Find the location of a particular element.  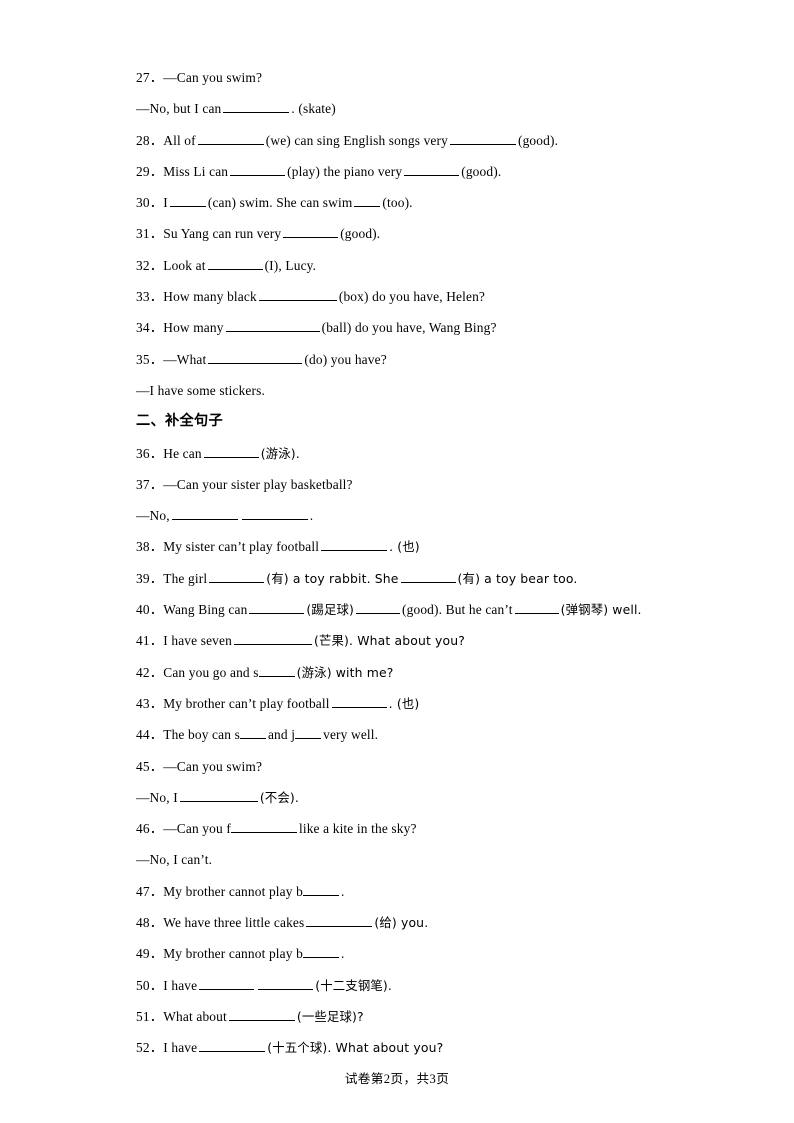

question-number-31: 31 is located at coordinates (143, 234).